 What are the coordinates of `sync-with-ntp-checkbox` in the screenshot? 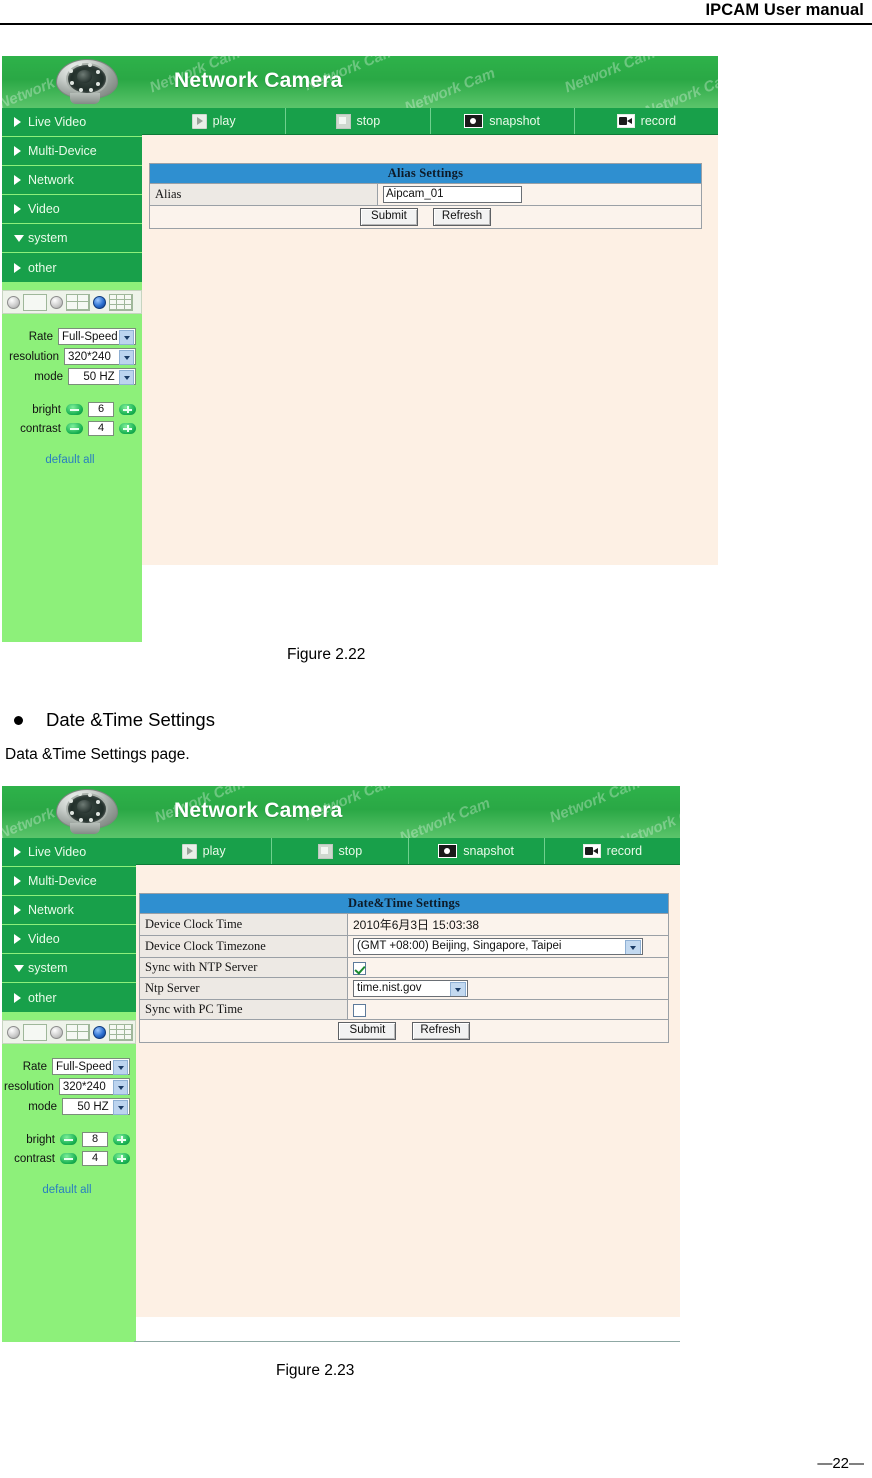 It's located at (359, 968).